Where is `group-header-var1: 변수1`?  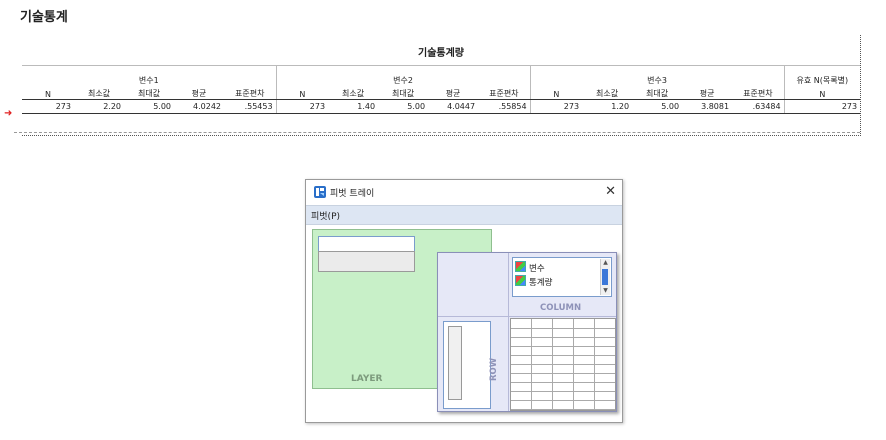
group-header-var1: 변수1 is located at coordinates (149, 75).